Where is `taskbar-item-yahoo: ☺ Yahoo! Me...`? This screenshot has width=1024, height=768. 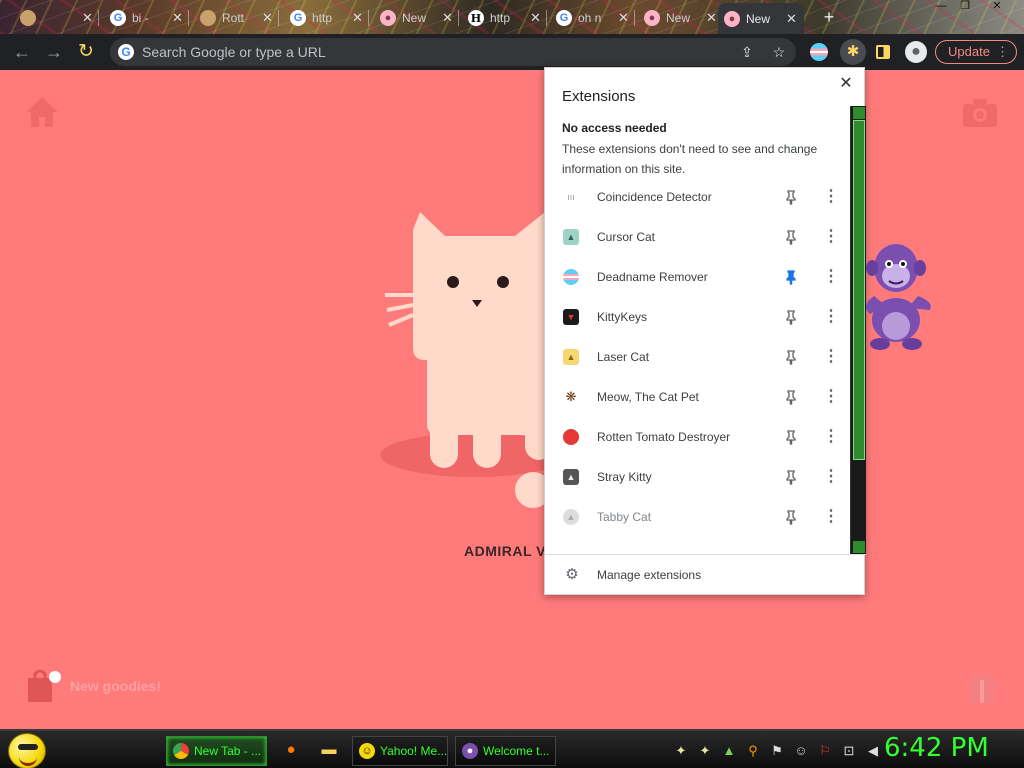
taskbar-item-yahoo: ☺ Yahoo! Me... is located at coordinates (400, 751).